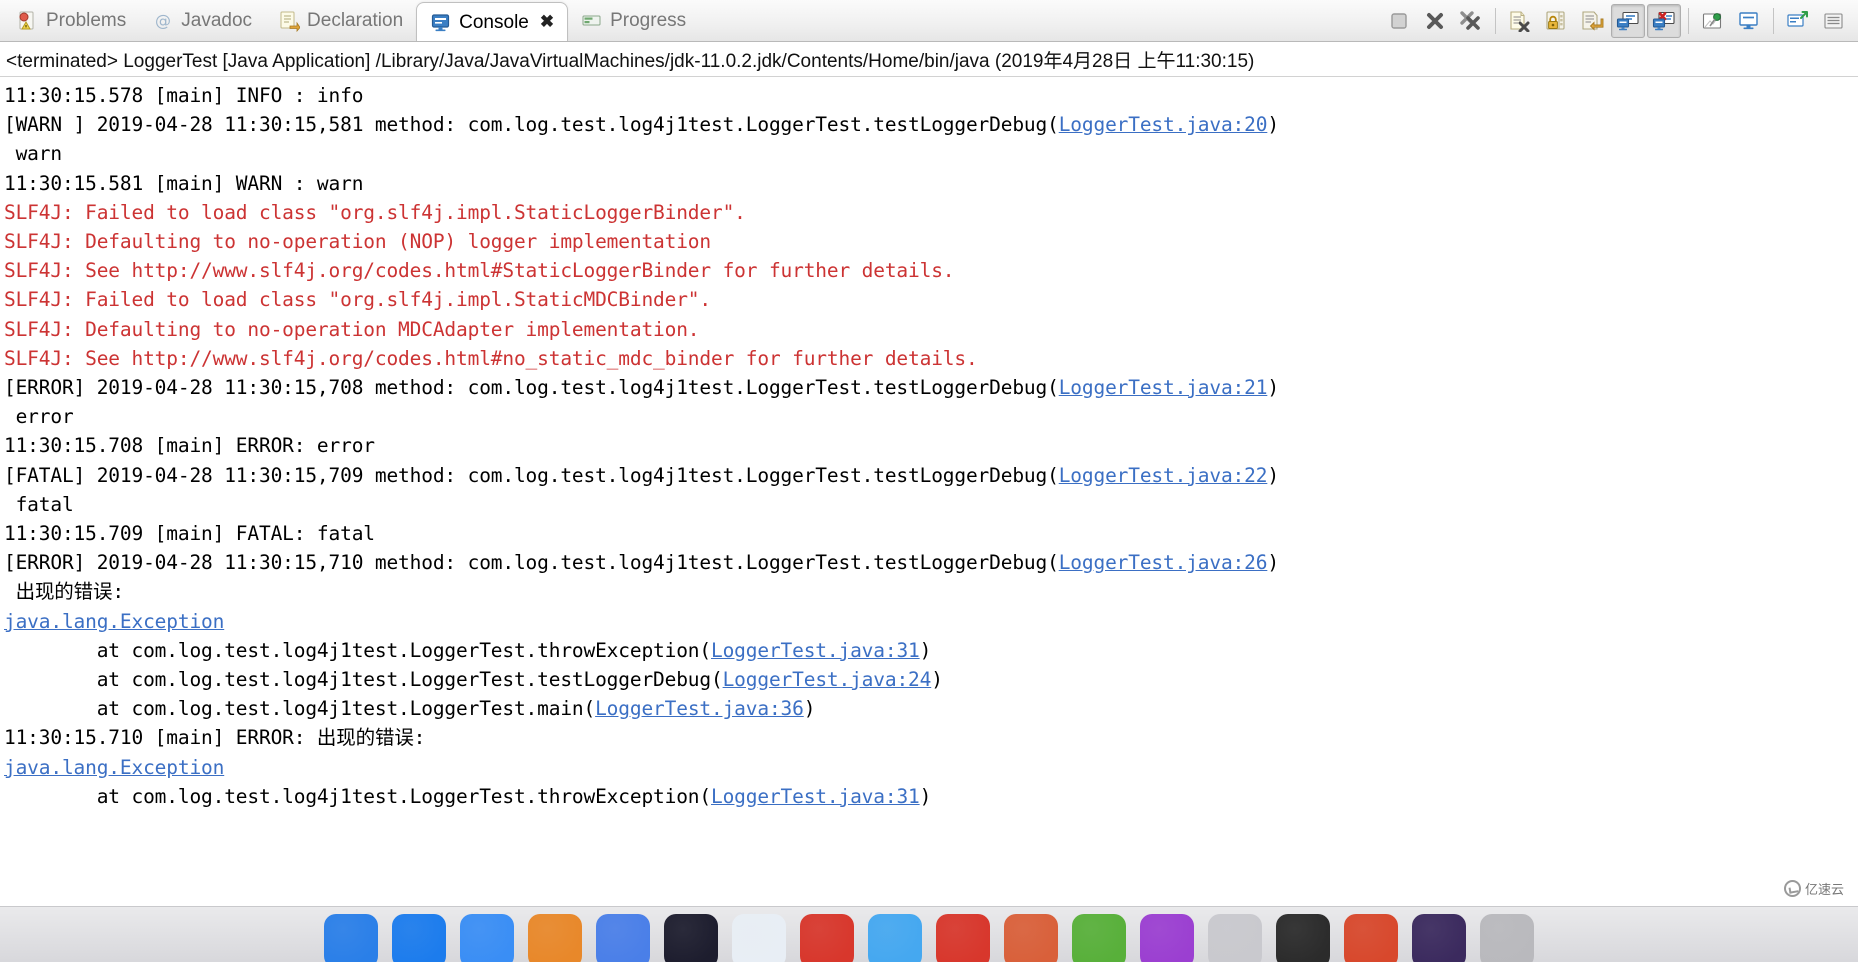 The width and height of the screenshot is (1858, 962). What do you see at coordinates (895, 938) in the screenshot?
I see `dock-item-messages` at bounding box center [895, 938].